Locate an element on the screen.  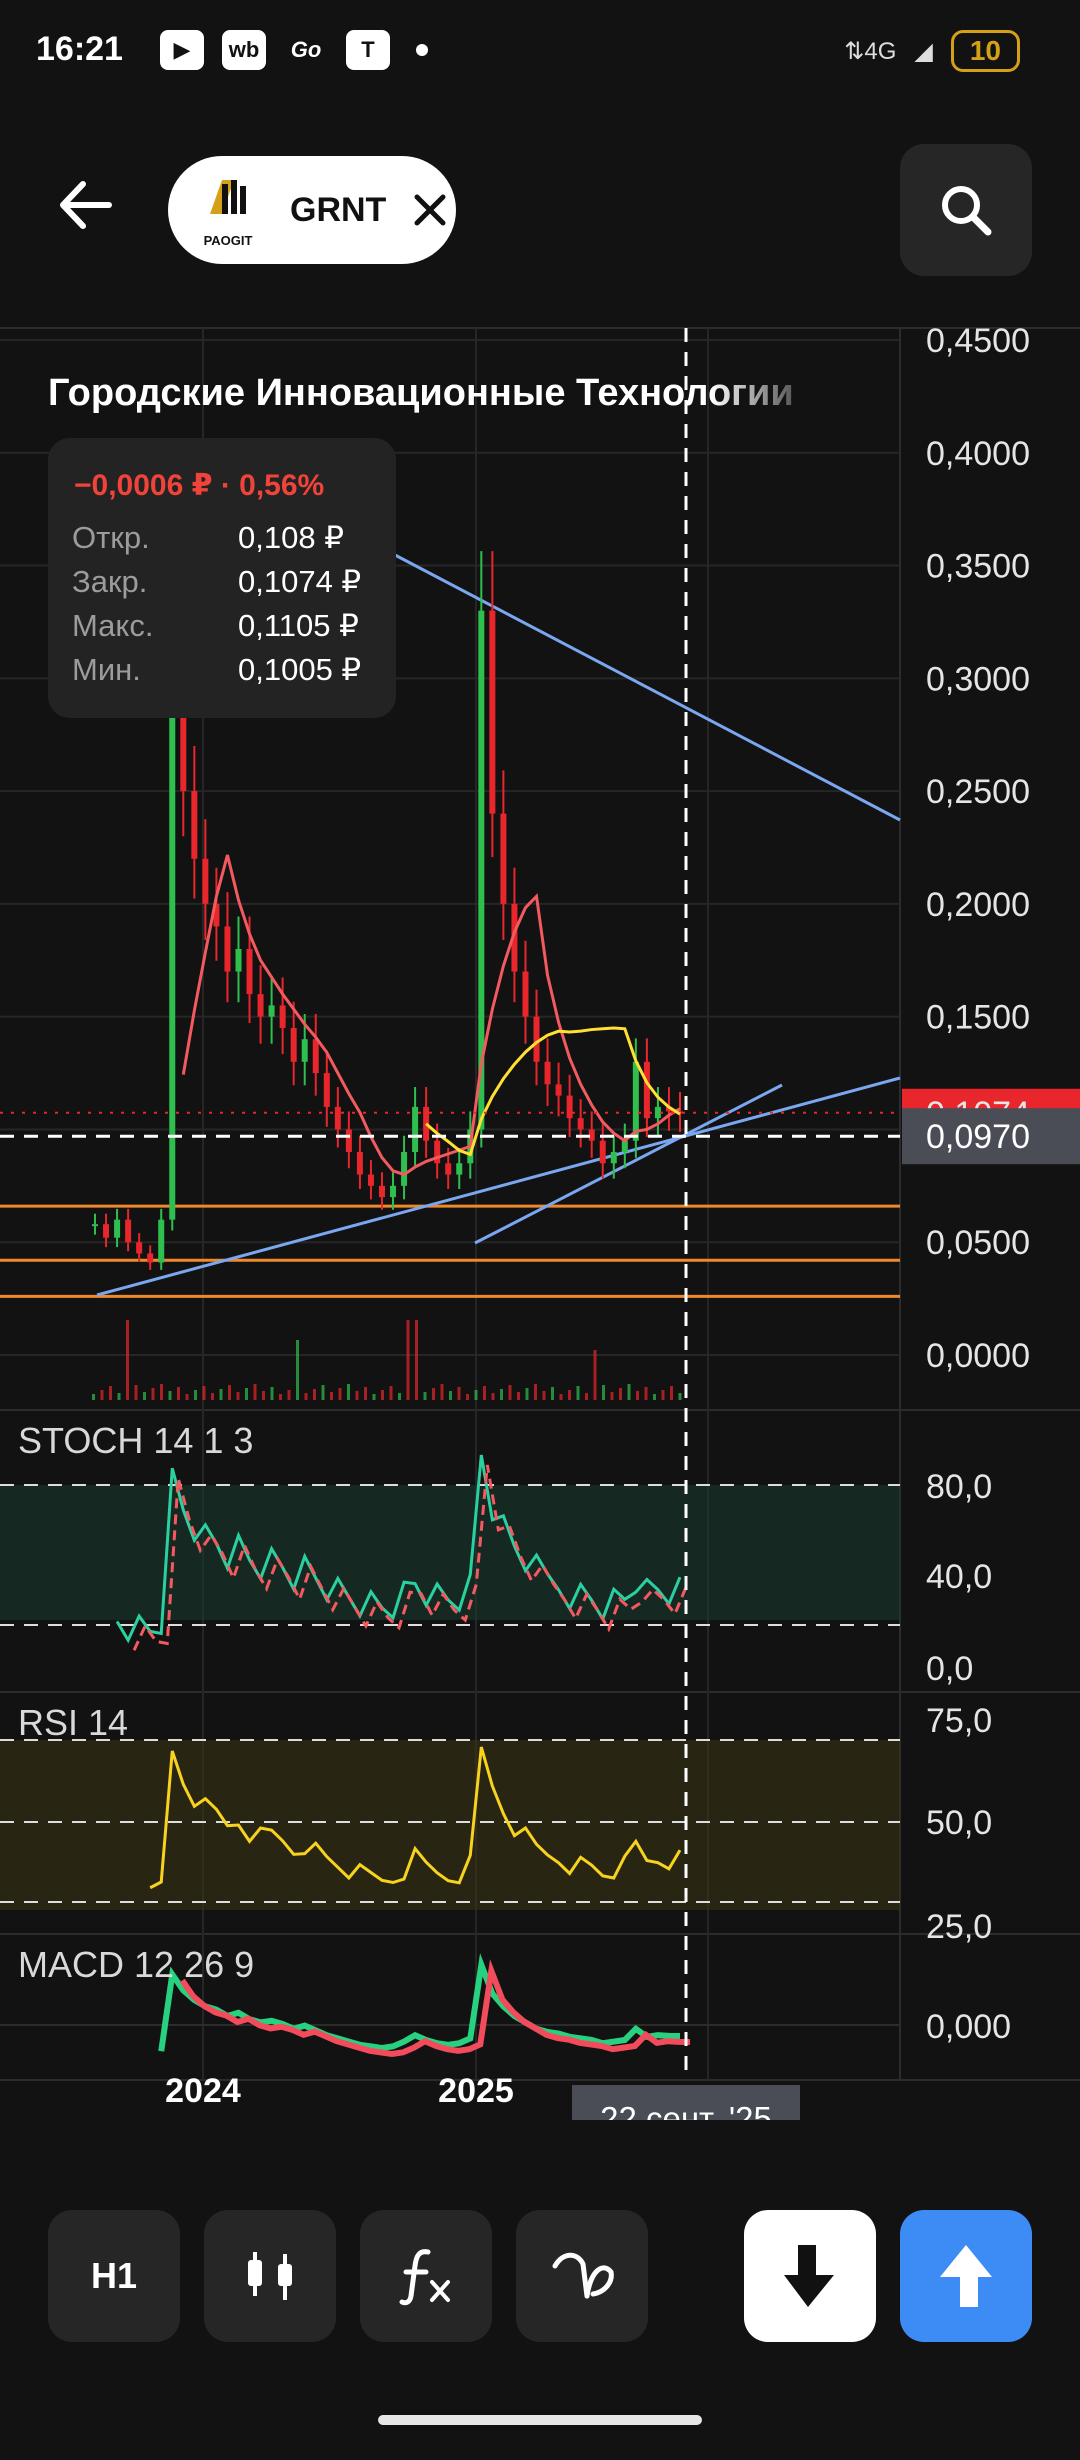
indicator-tick: 0,0 is located at coordinates (949, 1669).